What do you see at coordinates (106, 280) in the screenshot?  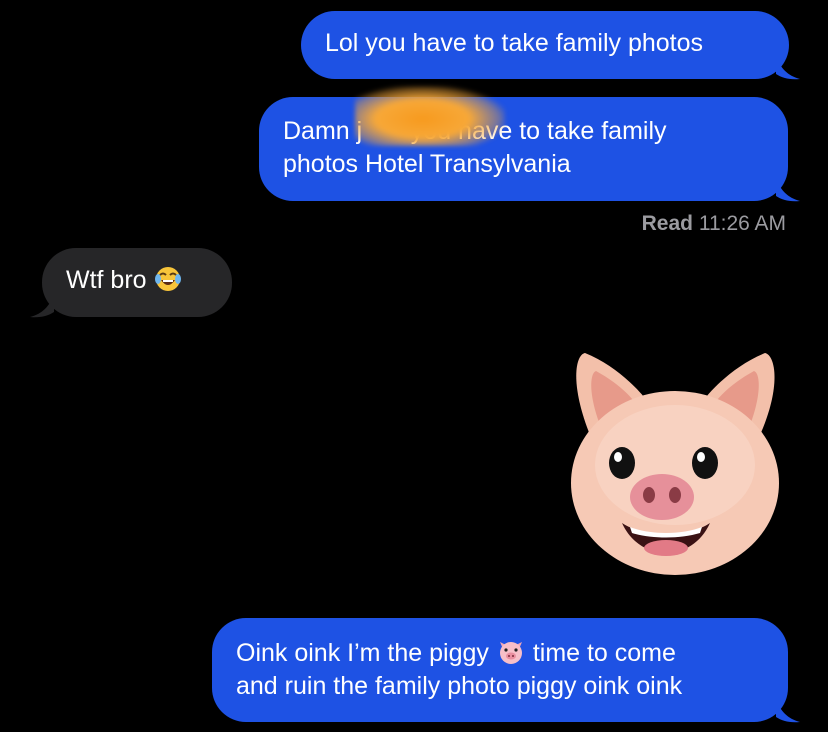 I see `message-text: Wtf bro` at bounding box center [106, 280].